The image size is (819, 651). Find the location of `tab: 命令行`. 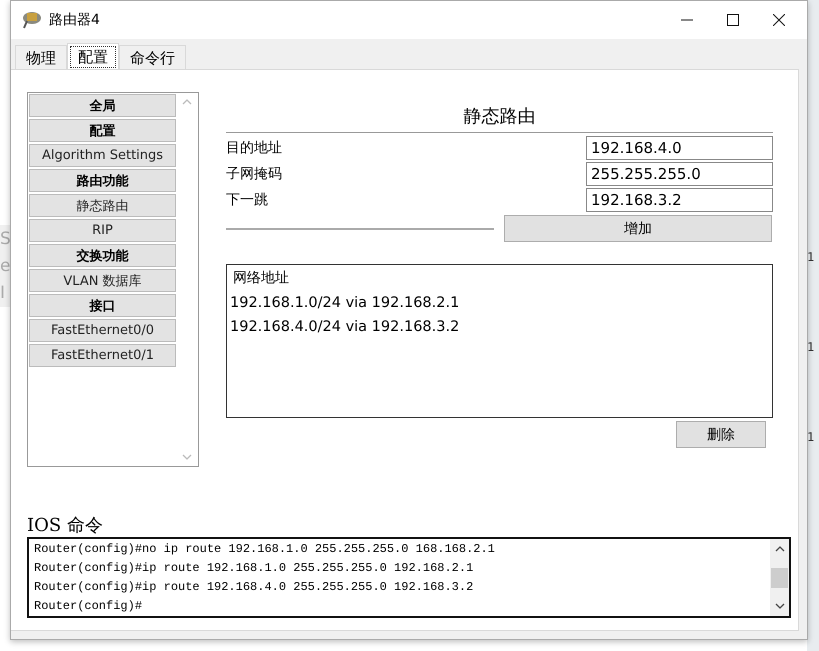

tab: 命令行 is located at coordinates (152, 58).